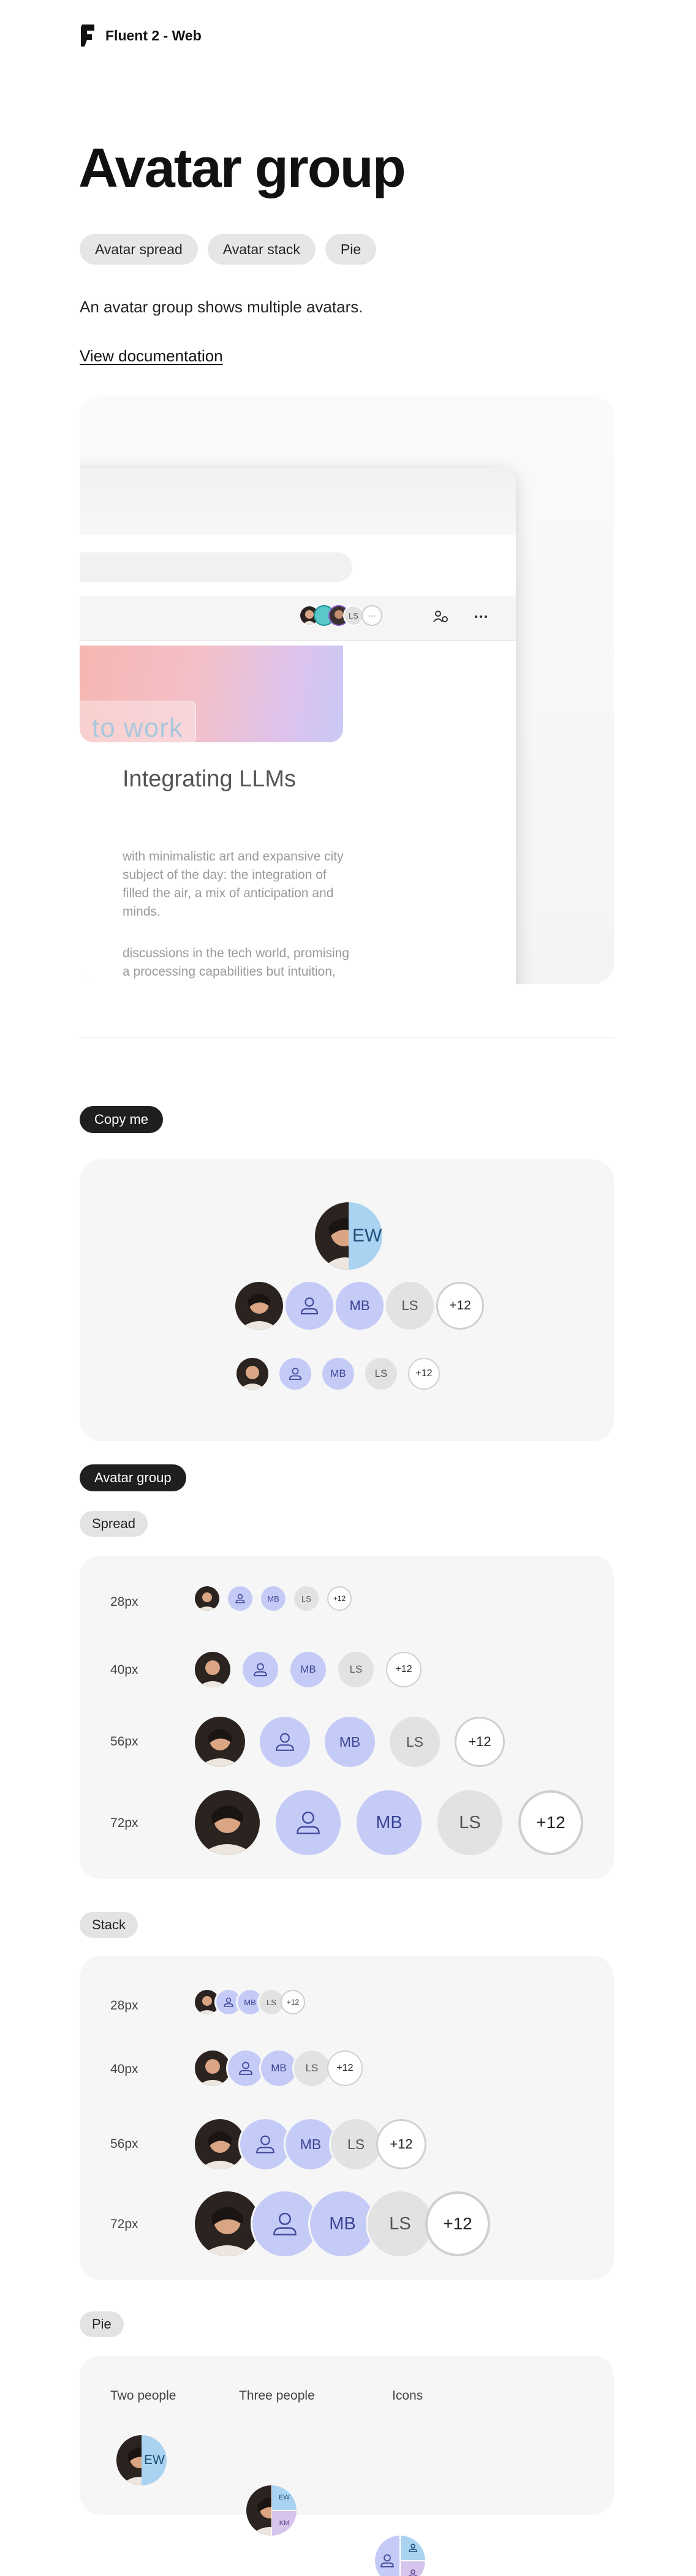  I want to click on stack-row-40: MB LS +12, so click(279, 2068).